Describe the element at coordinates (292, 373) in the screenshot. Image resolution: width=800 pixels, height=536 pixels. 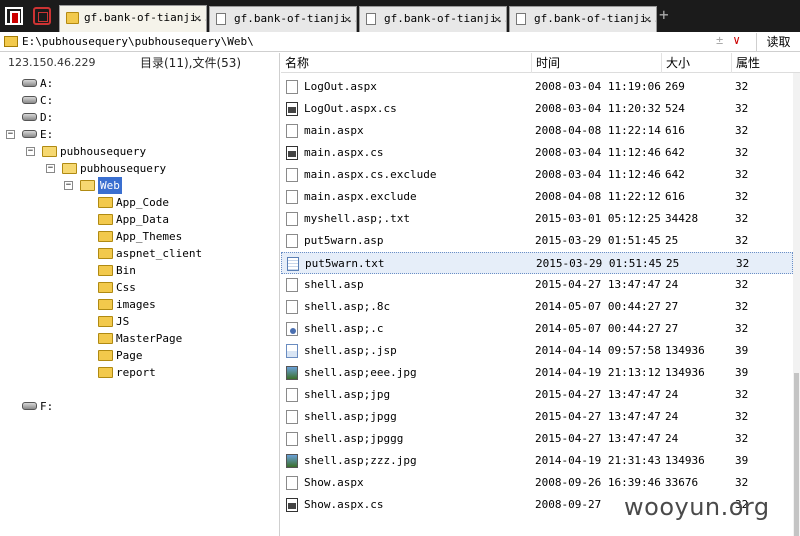
I see `file-jpg-icon` at that location.